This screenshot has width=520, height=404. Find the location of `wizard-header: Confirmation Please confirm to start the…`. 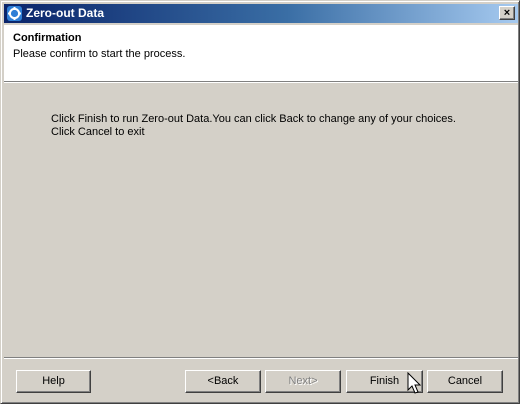

wizard-header: Confirmation Please confirm to start the… is located at coordinates (261, 53).